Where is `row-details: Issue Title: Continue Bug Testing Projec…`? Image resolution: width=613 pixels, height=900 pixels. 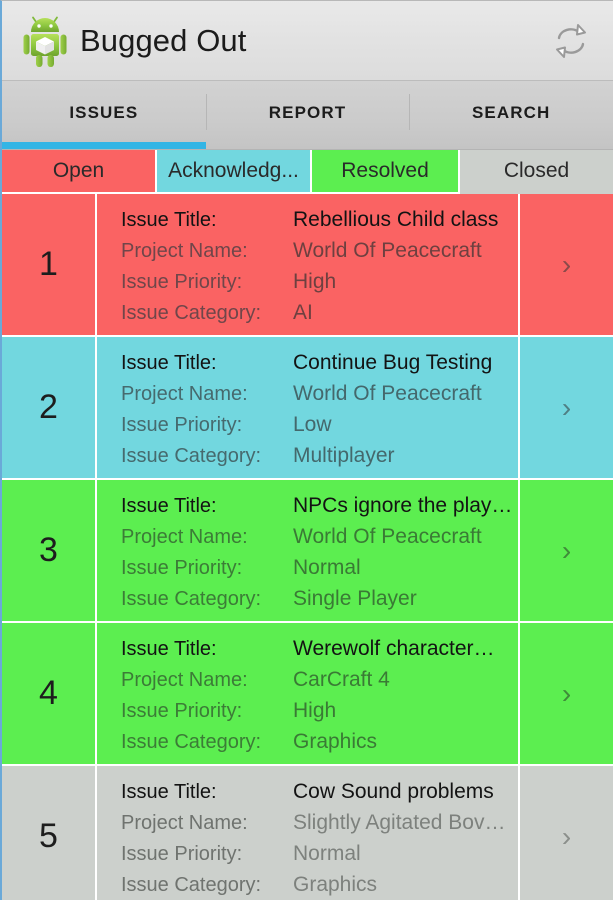
row-details: Issue Title: Continue Bug Testing Projec… is located at coordinates (308, 407).